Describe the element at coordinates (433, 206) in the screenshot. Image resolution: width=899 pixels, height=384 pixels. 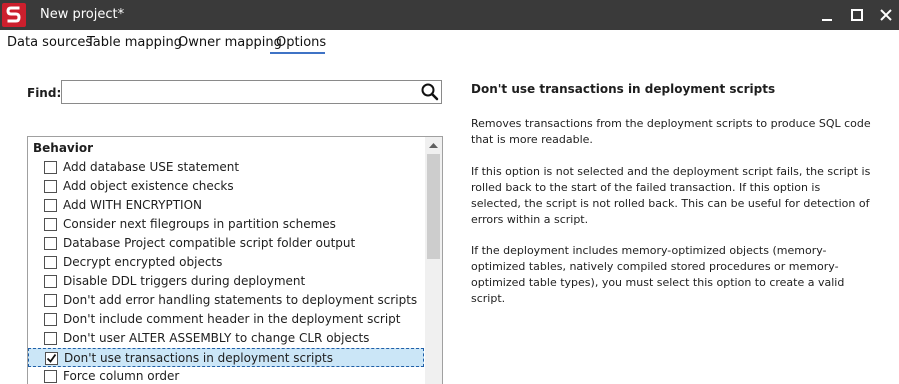
I see `scrollbar-thumb` at that location.